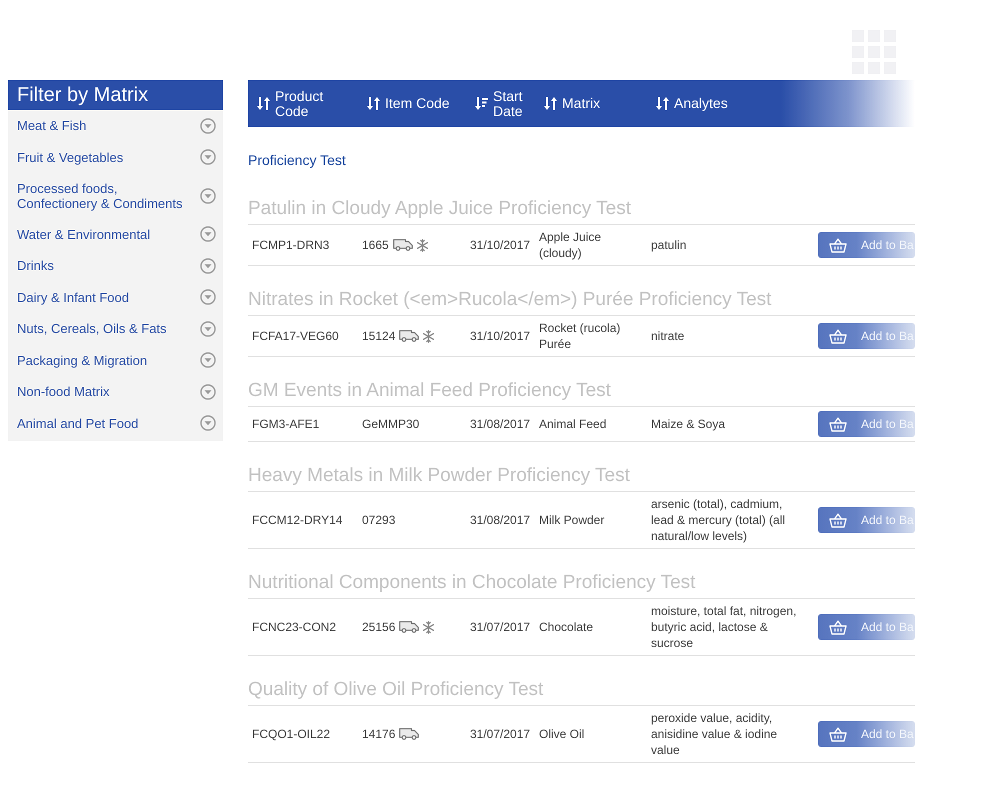  Describe the element at coordinates (115, 328) in the screenshot. I see `sidebar-item: Nuts, Cereals, Oils & Fats` at that location.